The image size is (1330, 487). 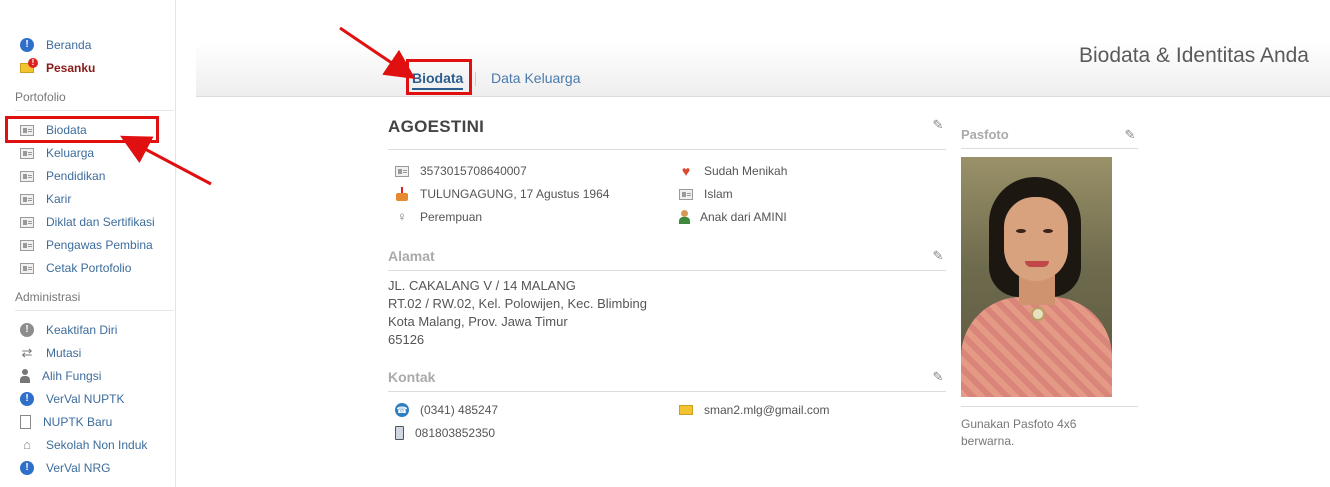 What do you see at coordinates (686, 171) in the screenshot?
I see `heart-icon: ♥` at bounding box center [686, 171].